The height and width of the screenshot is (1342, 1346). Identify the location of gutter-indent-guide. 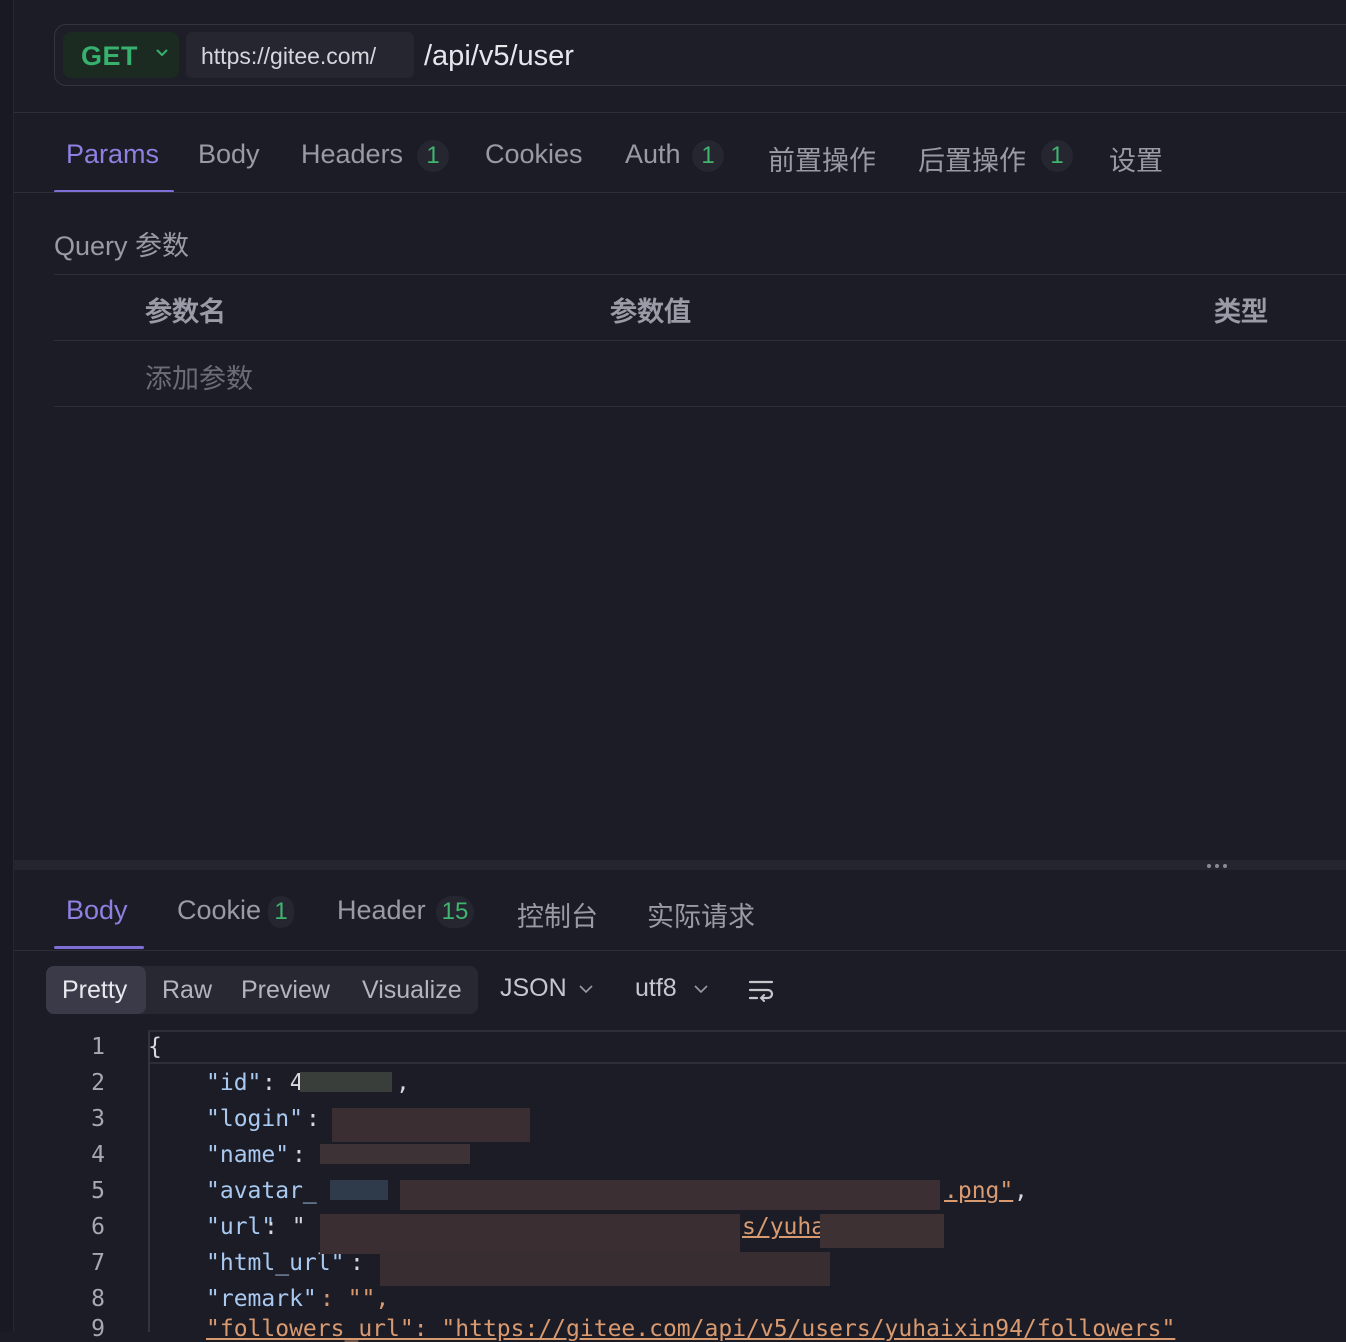
(149, 1182).